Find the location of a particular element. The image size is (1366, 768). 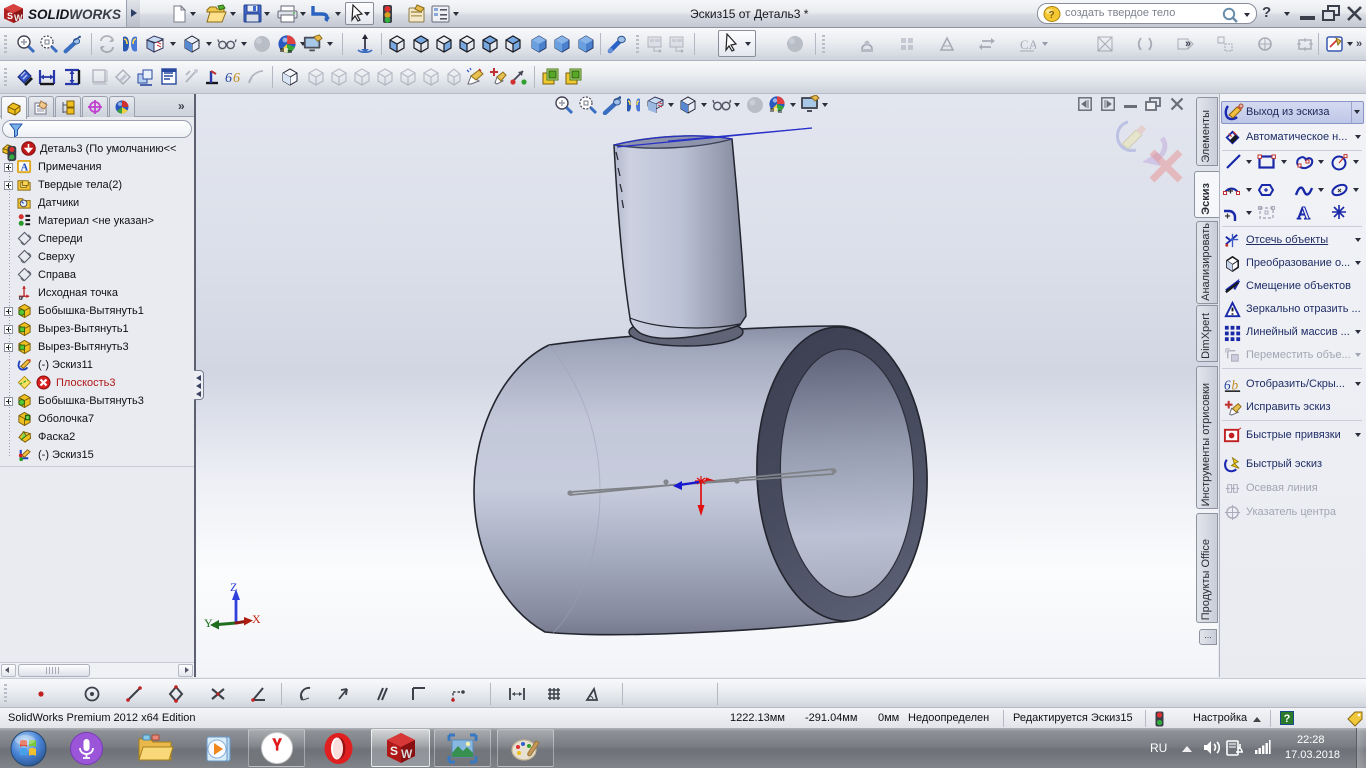

svg-text: Z is located at coordinates (233, 587).